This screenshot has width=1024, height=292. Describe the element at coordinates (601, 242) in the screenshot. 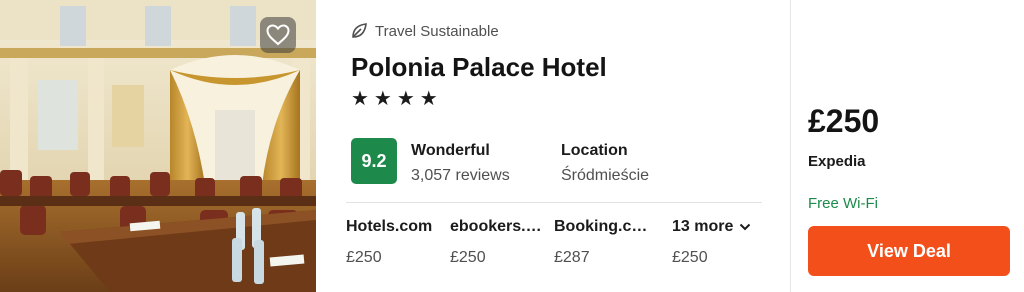

I see `provider-offer: Booking.com £287` at that location.